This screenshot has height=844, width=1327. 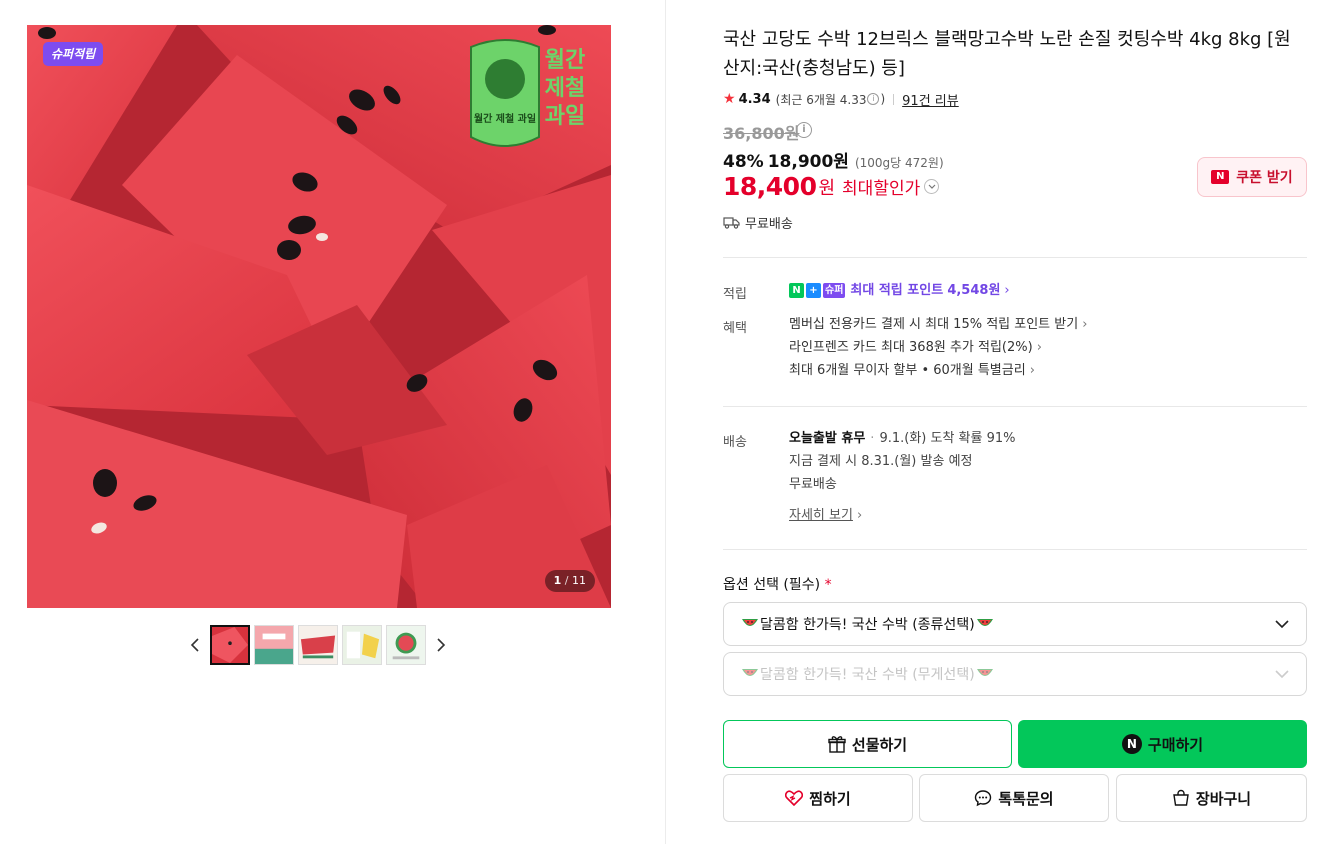 What do you see at coordinates (1175, 744) in the screenshot?
I see `buy-button-label: 구매하기` at bounding box center [1175, 744].